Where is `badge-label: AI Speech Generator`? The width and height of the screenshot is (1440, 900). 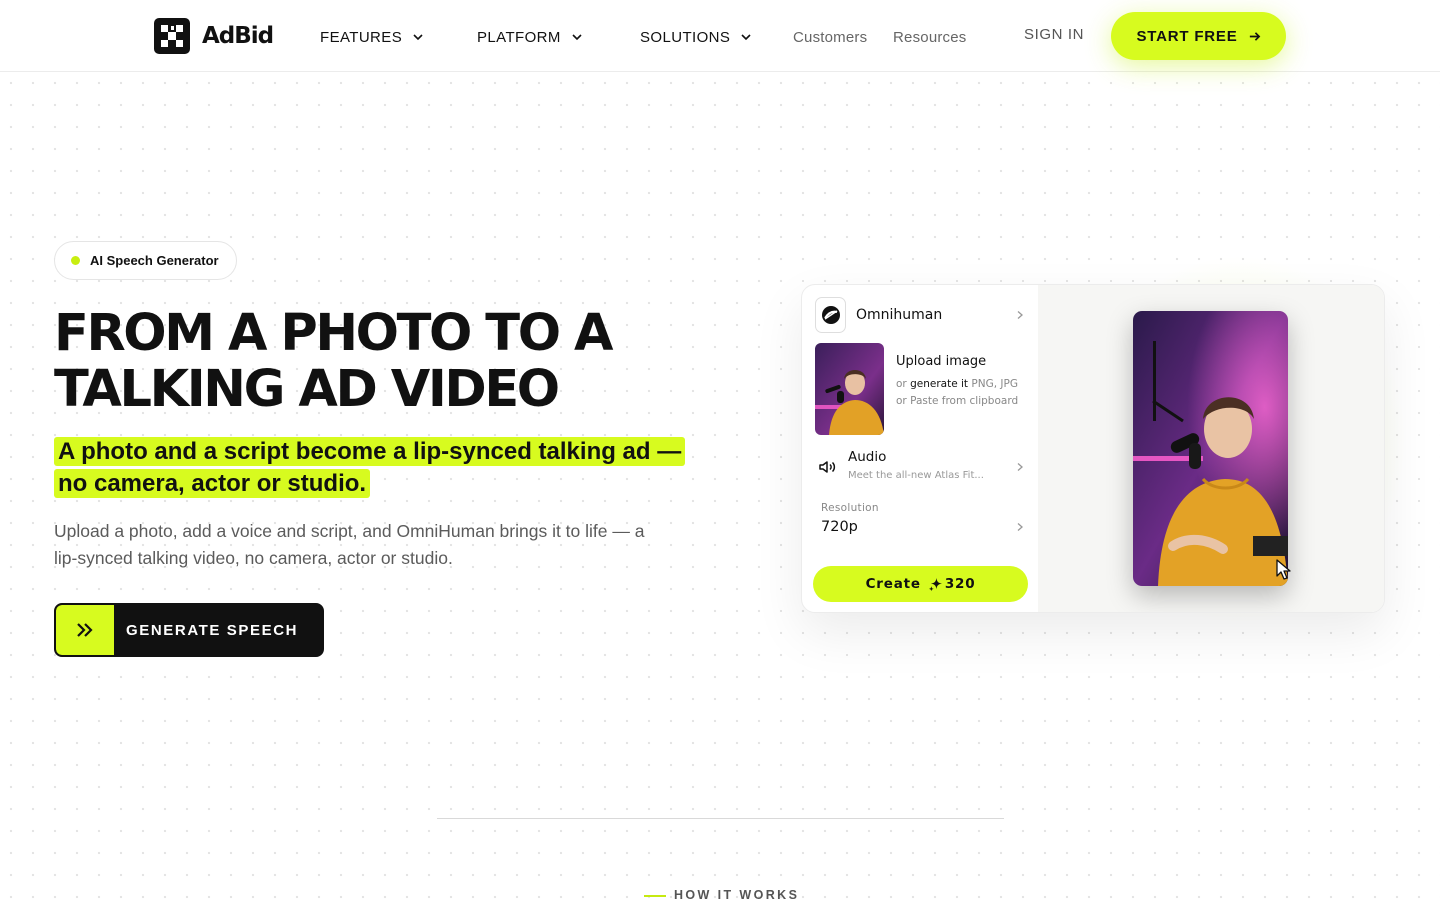
badge-label: AI Speech Generator is located at coordinates (154, 260).